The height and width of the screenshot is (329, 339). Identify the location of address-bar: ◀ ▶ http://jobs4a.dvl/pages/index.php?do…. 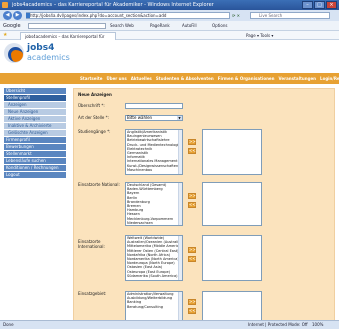
(169, 15).